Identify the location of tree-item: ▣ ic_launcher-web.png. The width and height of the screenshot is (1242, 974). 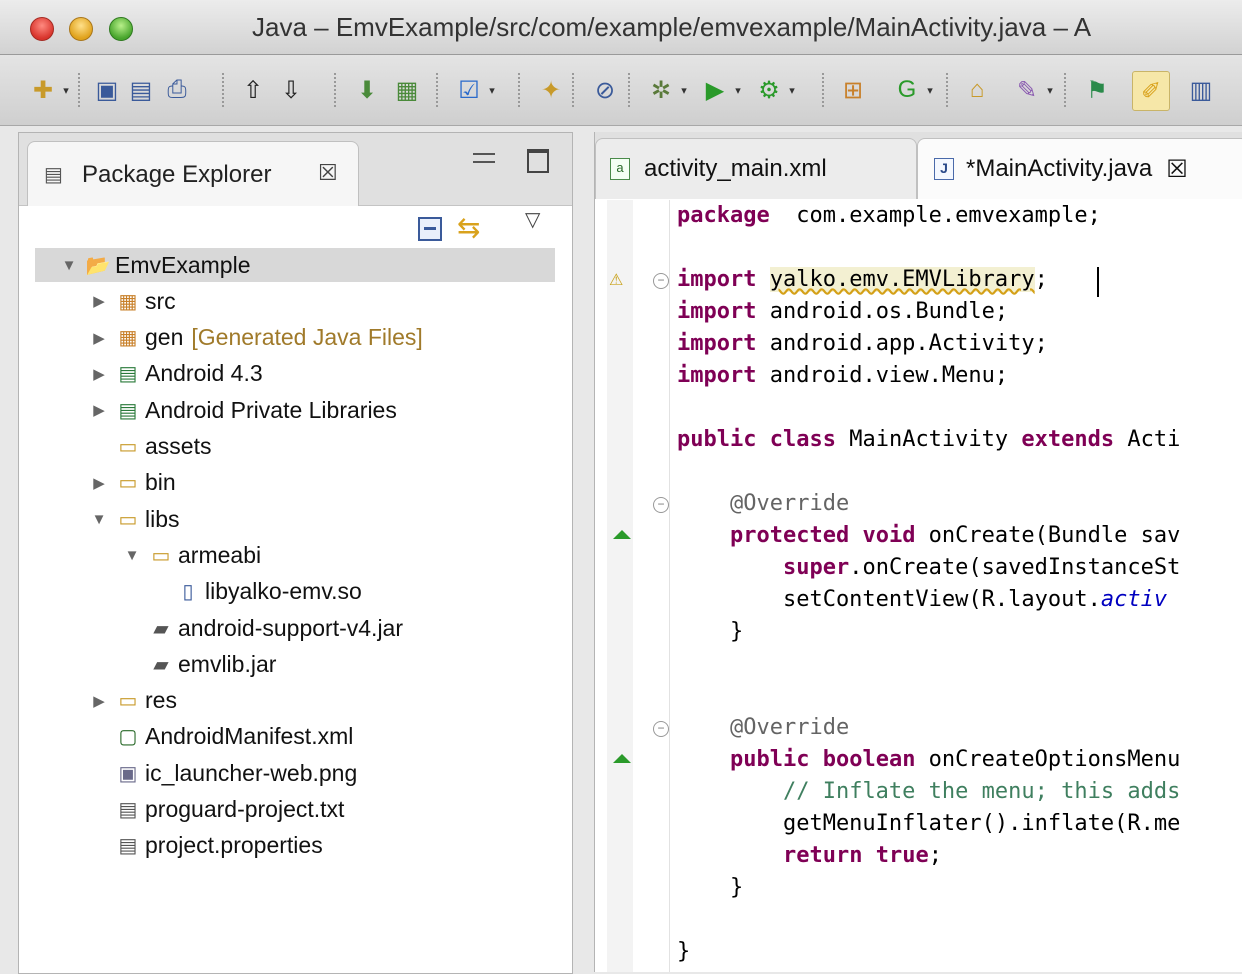
(223, 773).